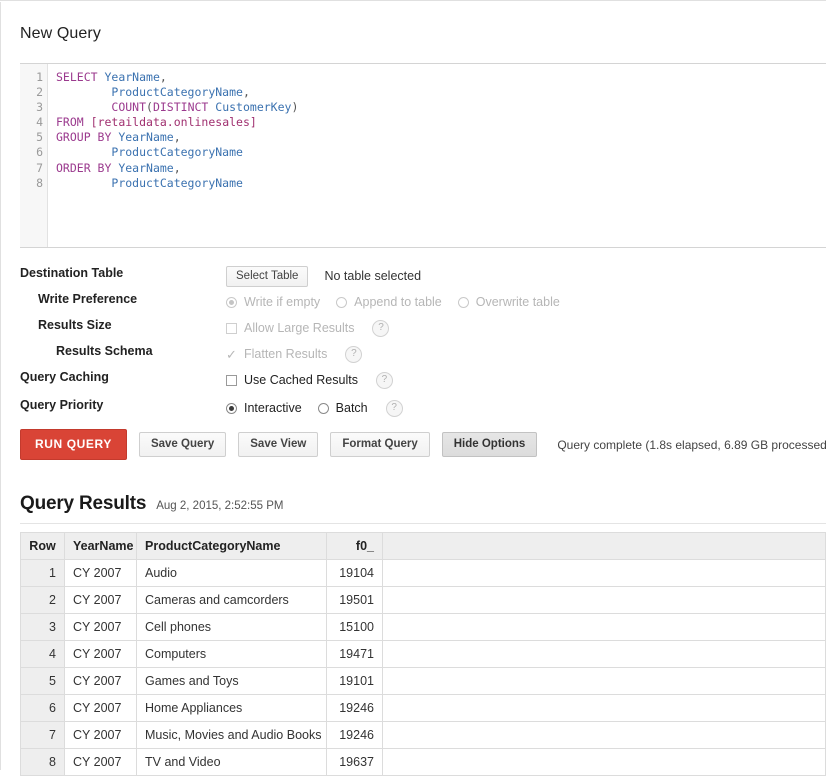 Image resolution: width=826 pixels, height=776 pixels. I want to click on cell-row-number: 1, so click(42, 573).